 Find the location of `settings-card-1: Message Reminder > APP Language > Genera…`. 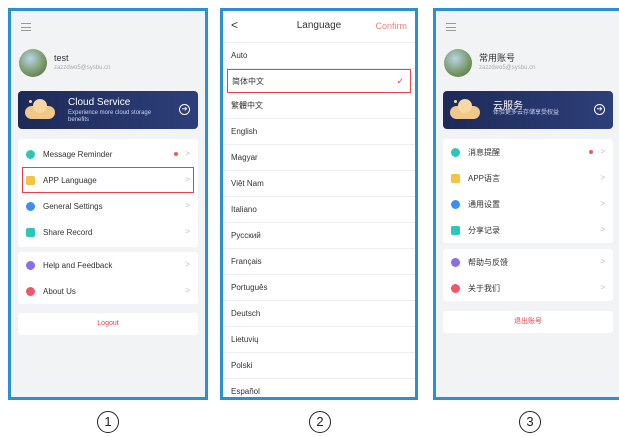

settings-card-1: Message Reminder > APP Language > Genera… is located at coordinates (108, 193).